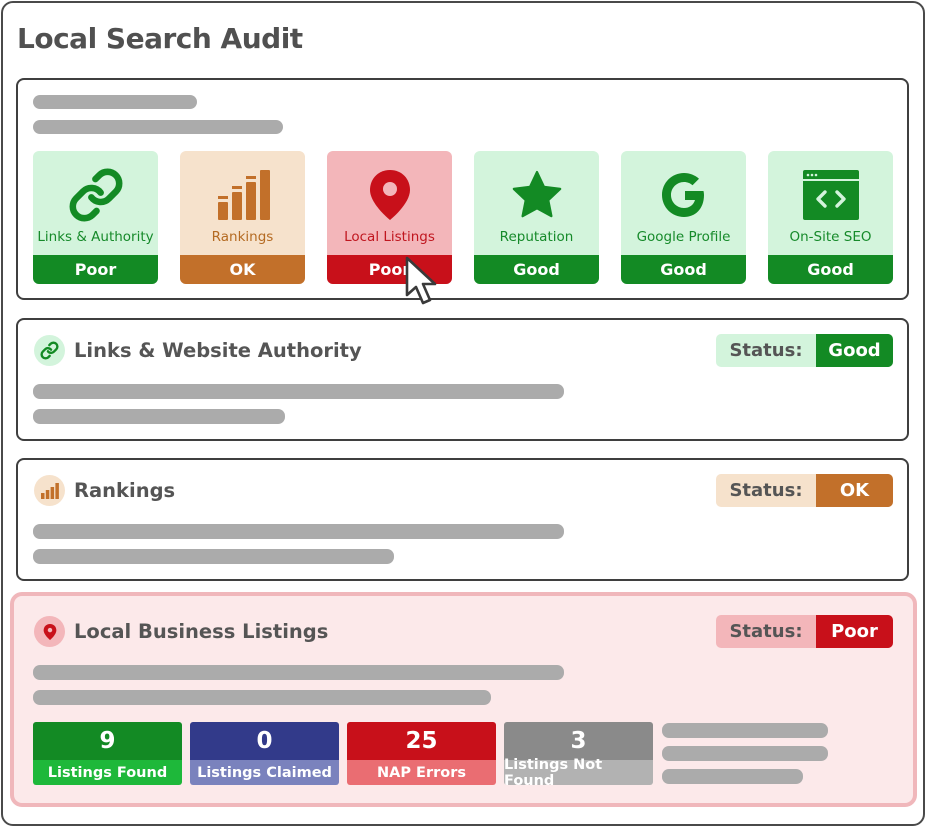  What do you see at coordinates (160, 38) in the screenshot?
I see `page-title: Local Search Audit` at bounding box center [160, 38].